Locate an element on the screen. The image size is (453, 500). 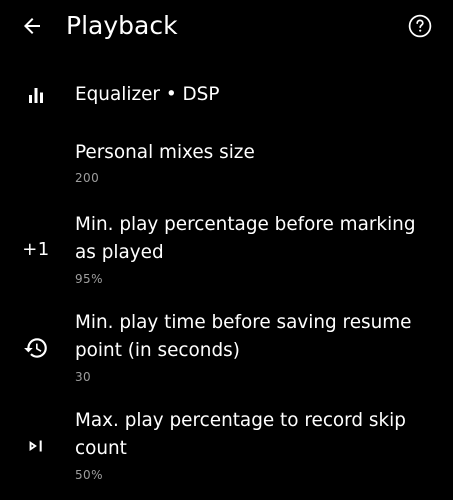
back-button is located at coordinates (32, 26).